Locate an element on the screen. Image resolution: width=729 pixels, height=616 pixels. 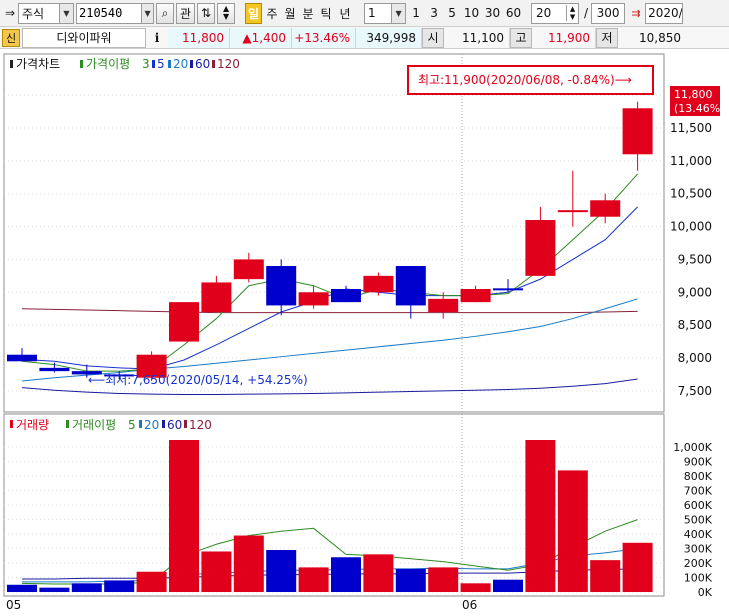
unit-select: 1 ▼ is located at coordinates (385, 13).